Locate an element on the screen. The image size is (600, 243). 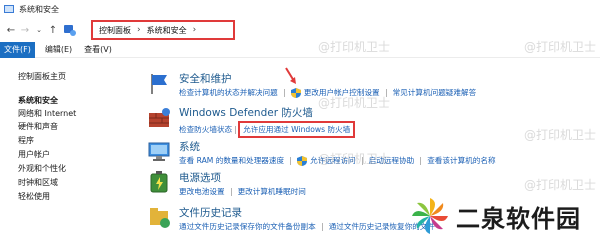
section-links: 更改电池设置 更改计算机睡眠时间 is located at coordinates (242, 191).